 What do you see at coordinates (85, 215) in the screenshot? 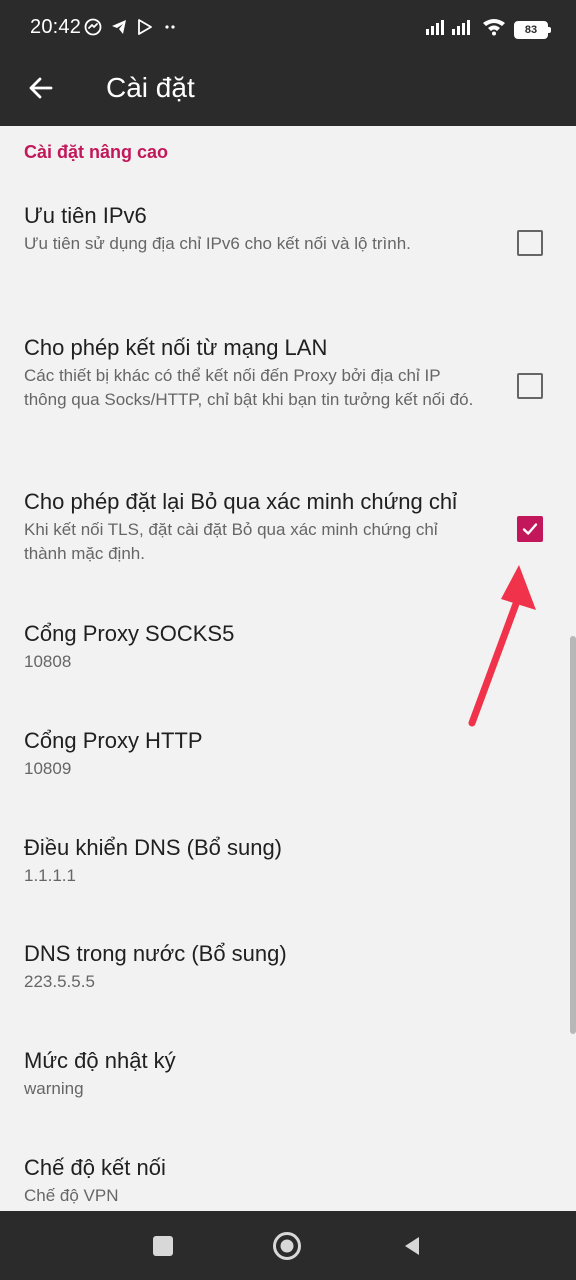
I see `pref-title: Ưu tiên IPv6` at bounding box center [85, 215].